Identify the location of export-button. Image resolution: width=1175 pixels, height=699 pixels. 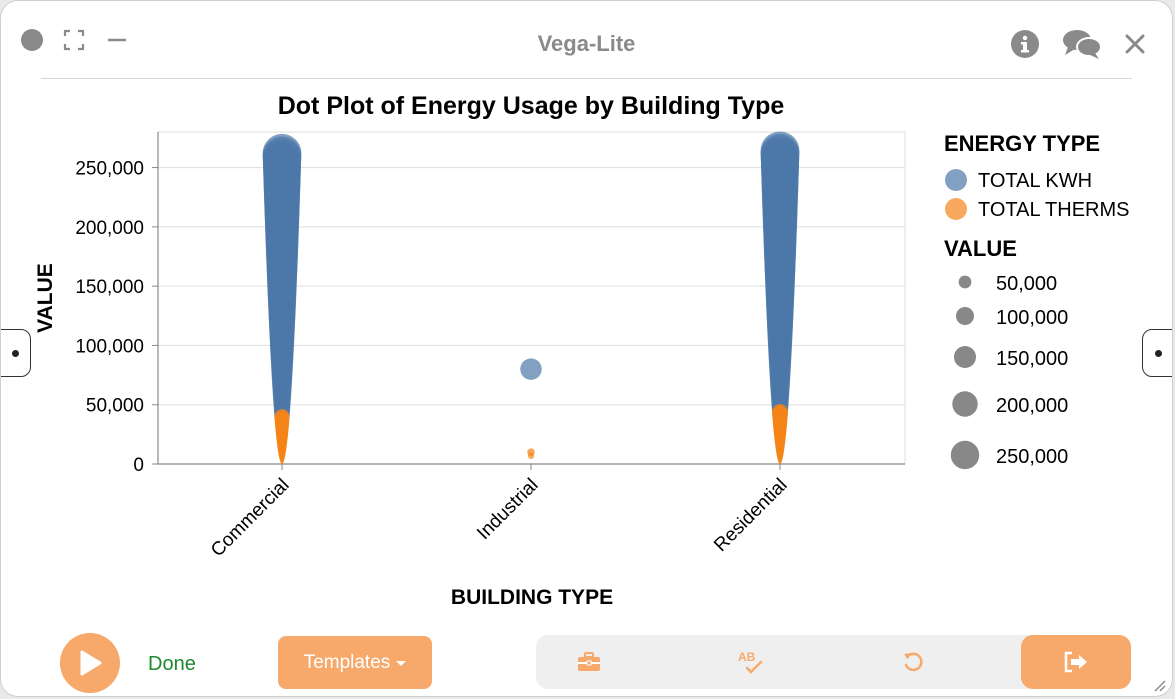
(1076, 662).